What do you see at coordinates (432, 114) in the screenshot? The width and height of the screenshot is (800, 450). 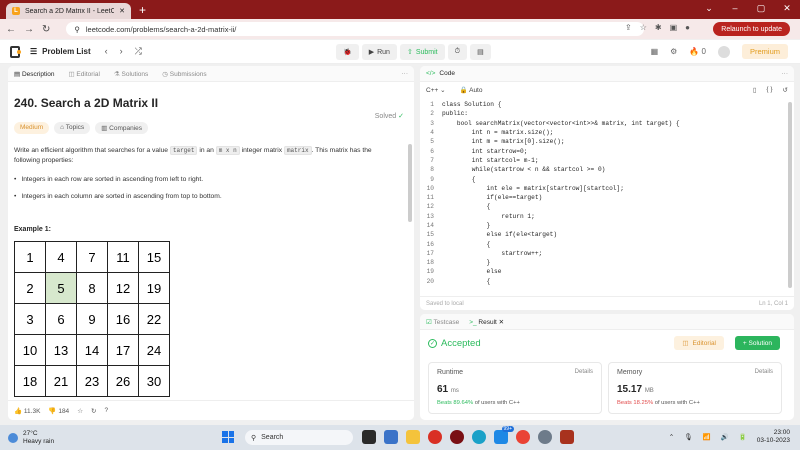 I see `line-number: 2` at bounding box center [432, 114].